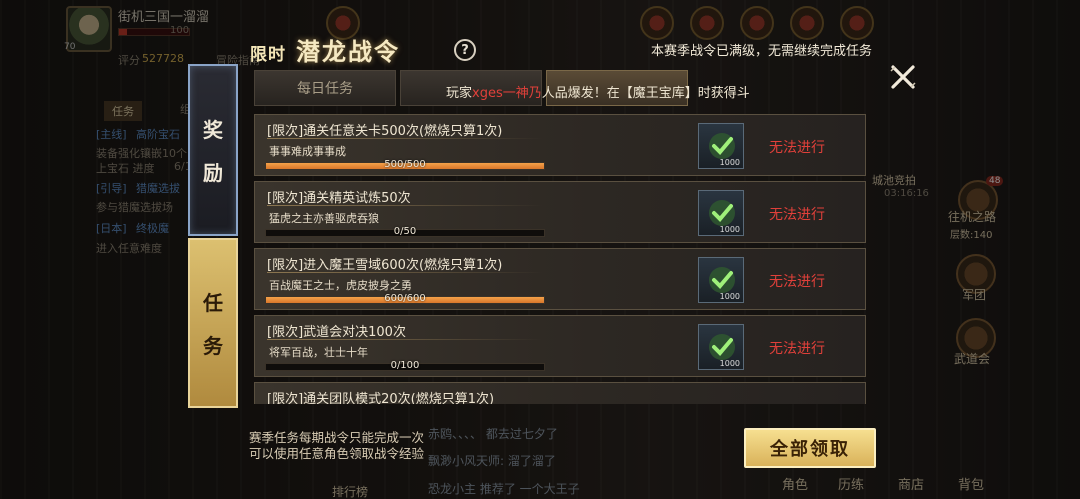 This screenshot has width=1080, height=499. I want to click on marquee-suffix: 人品爆发！在【魔王宝库】时获得斗, so click(645, 93).